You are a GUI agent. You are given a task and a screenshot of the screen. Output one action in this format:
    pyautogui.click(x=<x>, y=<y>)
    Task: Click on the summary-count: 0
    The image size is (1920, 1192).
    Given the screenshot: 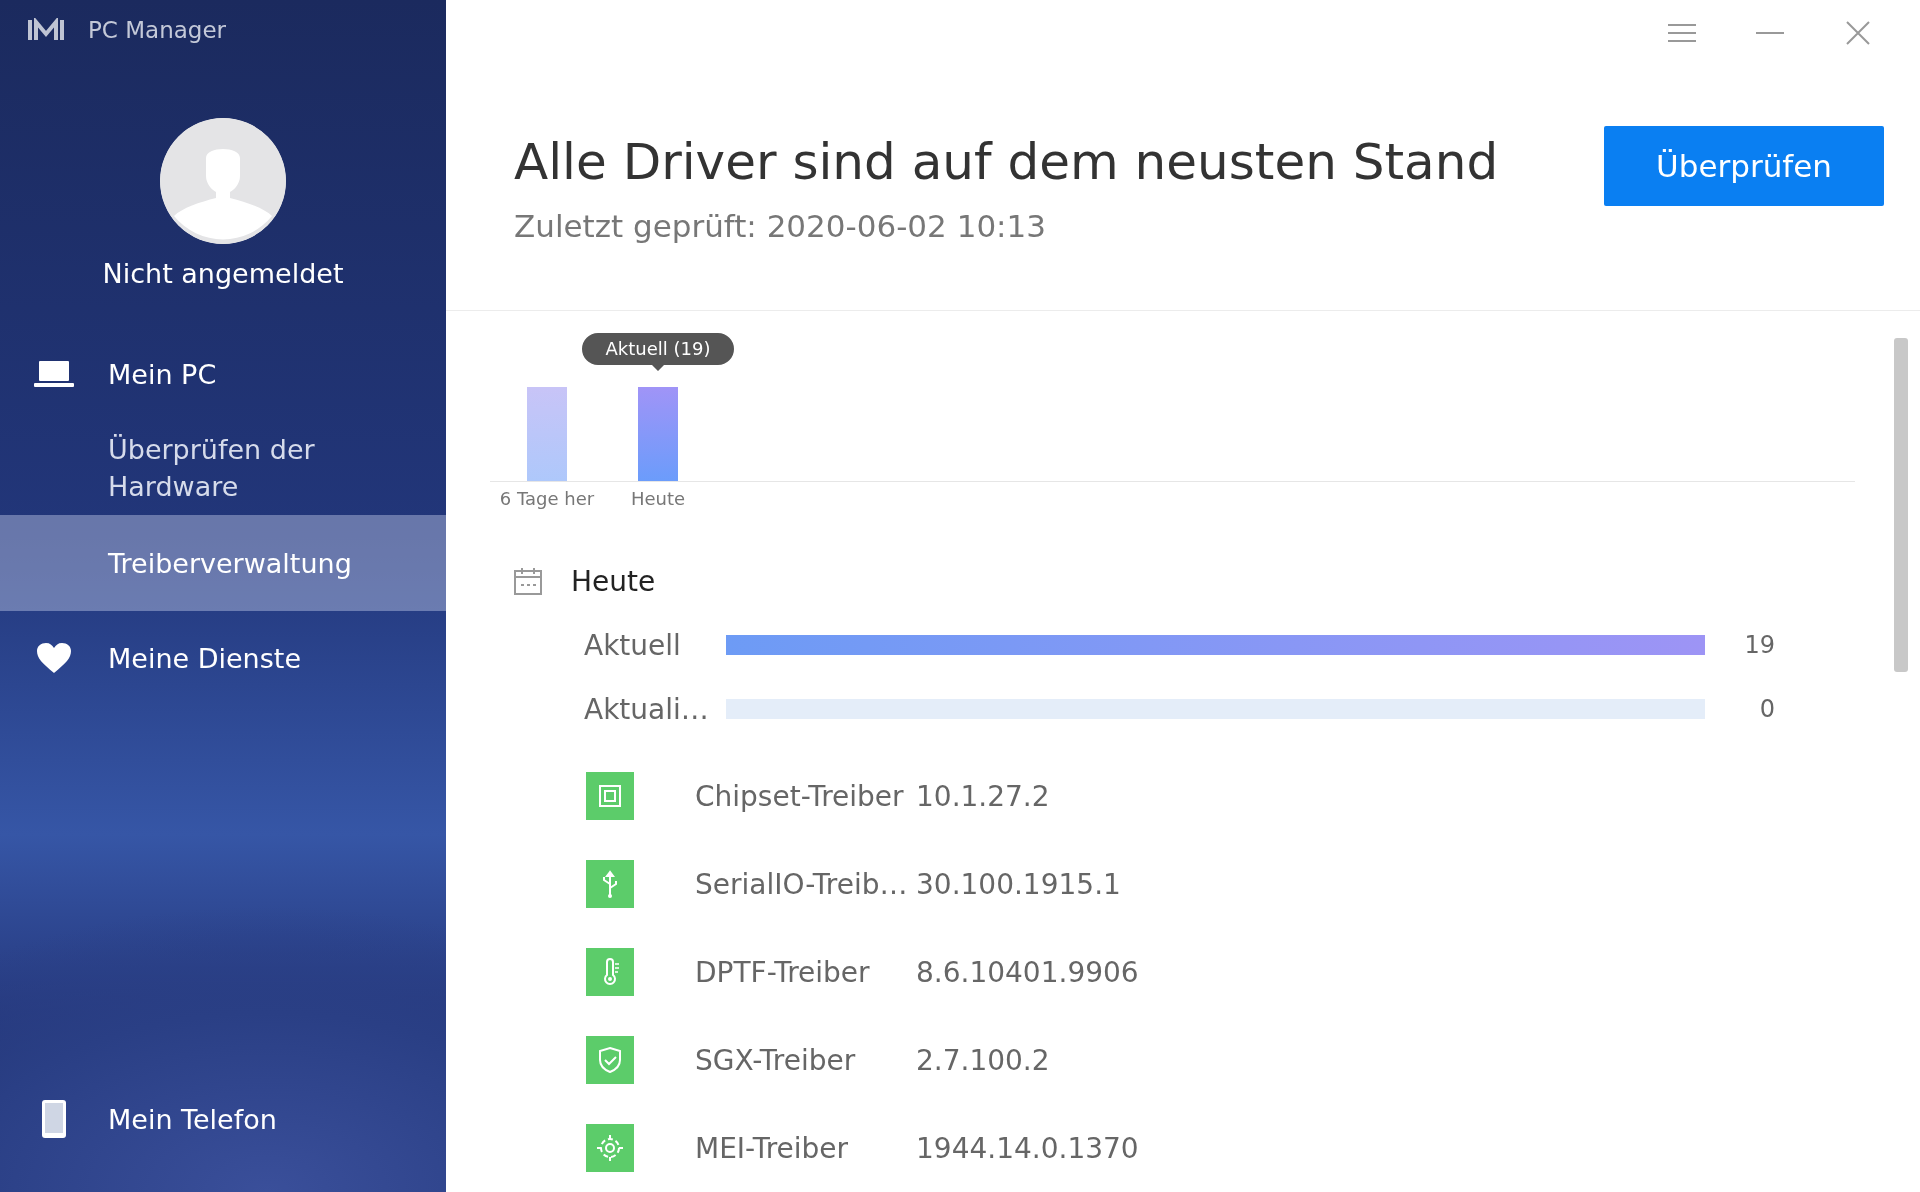 What is the action you would take?
    pyautogui.click(x=1766, y=709)
    